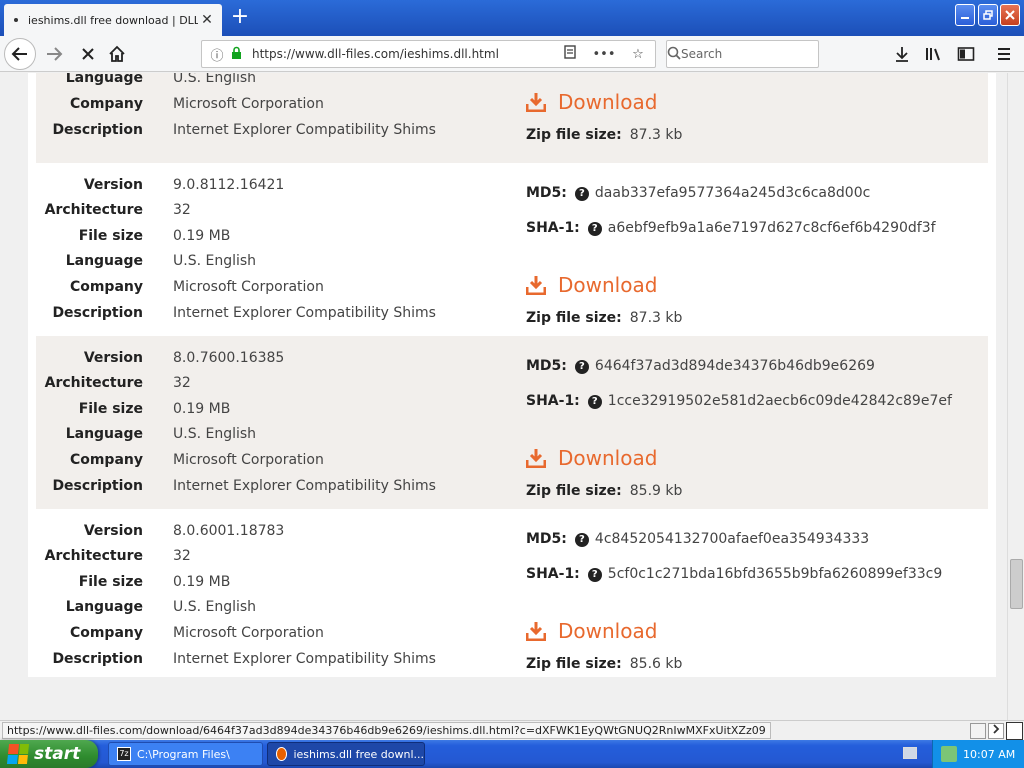 The height and width of the screenshot is (768, 1024). I want to click on forward-arrow-icon, so click(55, 54).